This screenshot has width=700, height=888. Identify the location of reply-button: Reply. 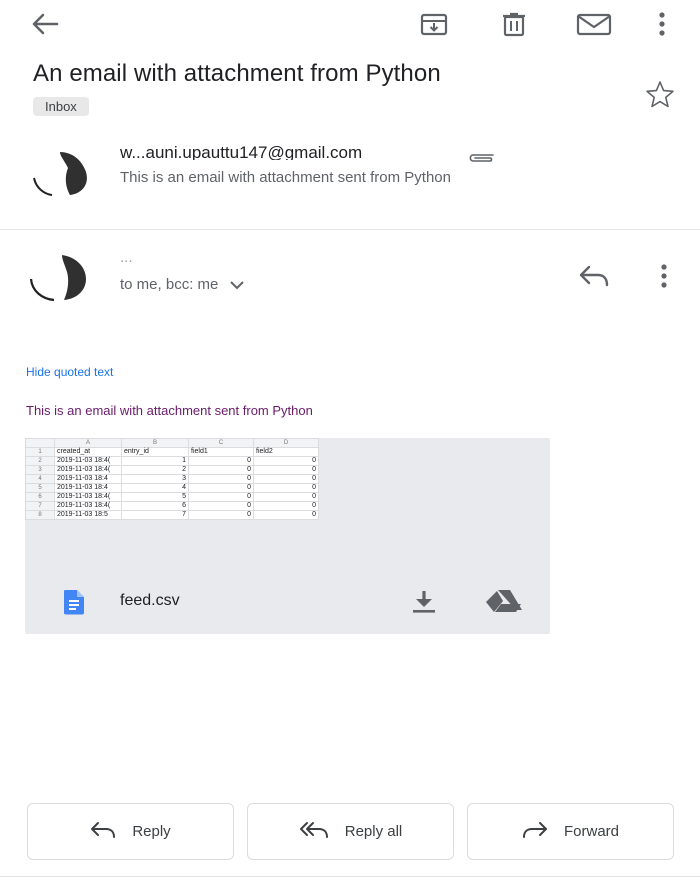
(130, 831).